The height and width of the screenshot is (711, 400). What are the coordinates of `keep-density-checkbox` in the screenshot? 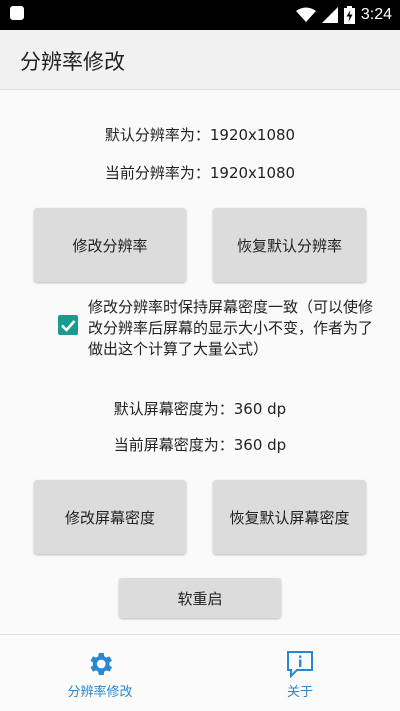 It's located at (68, 325).